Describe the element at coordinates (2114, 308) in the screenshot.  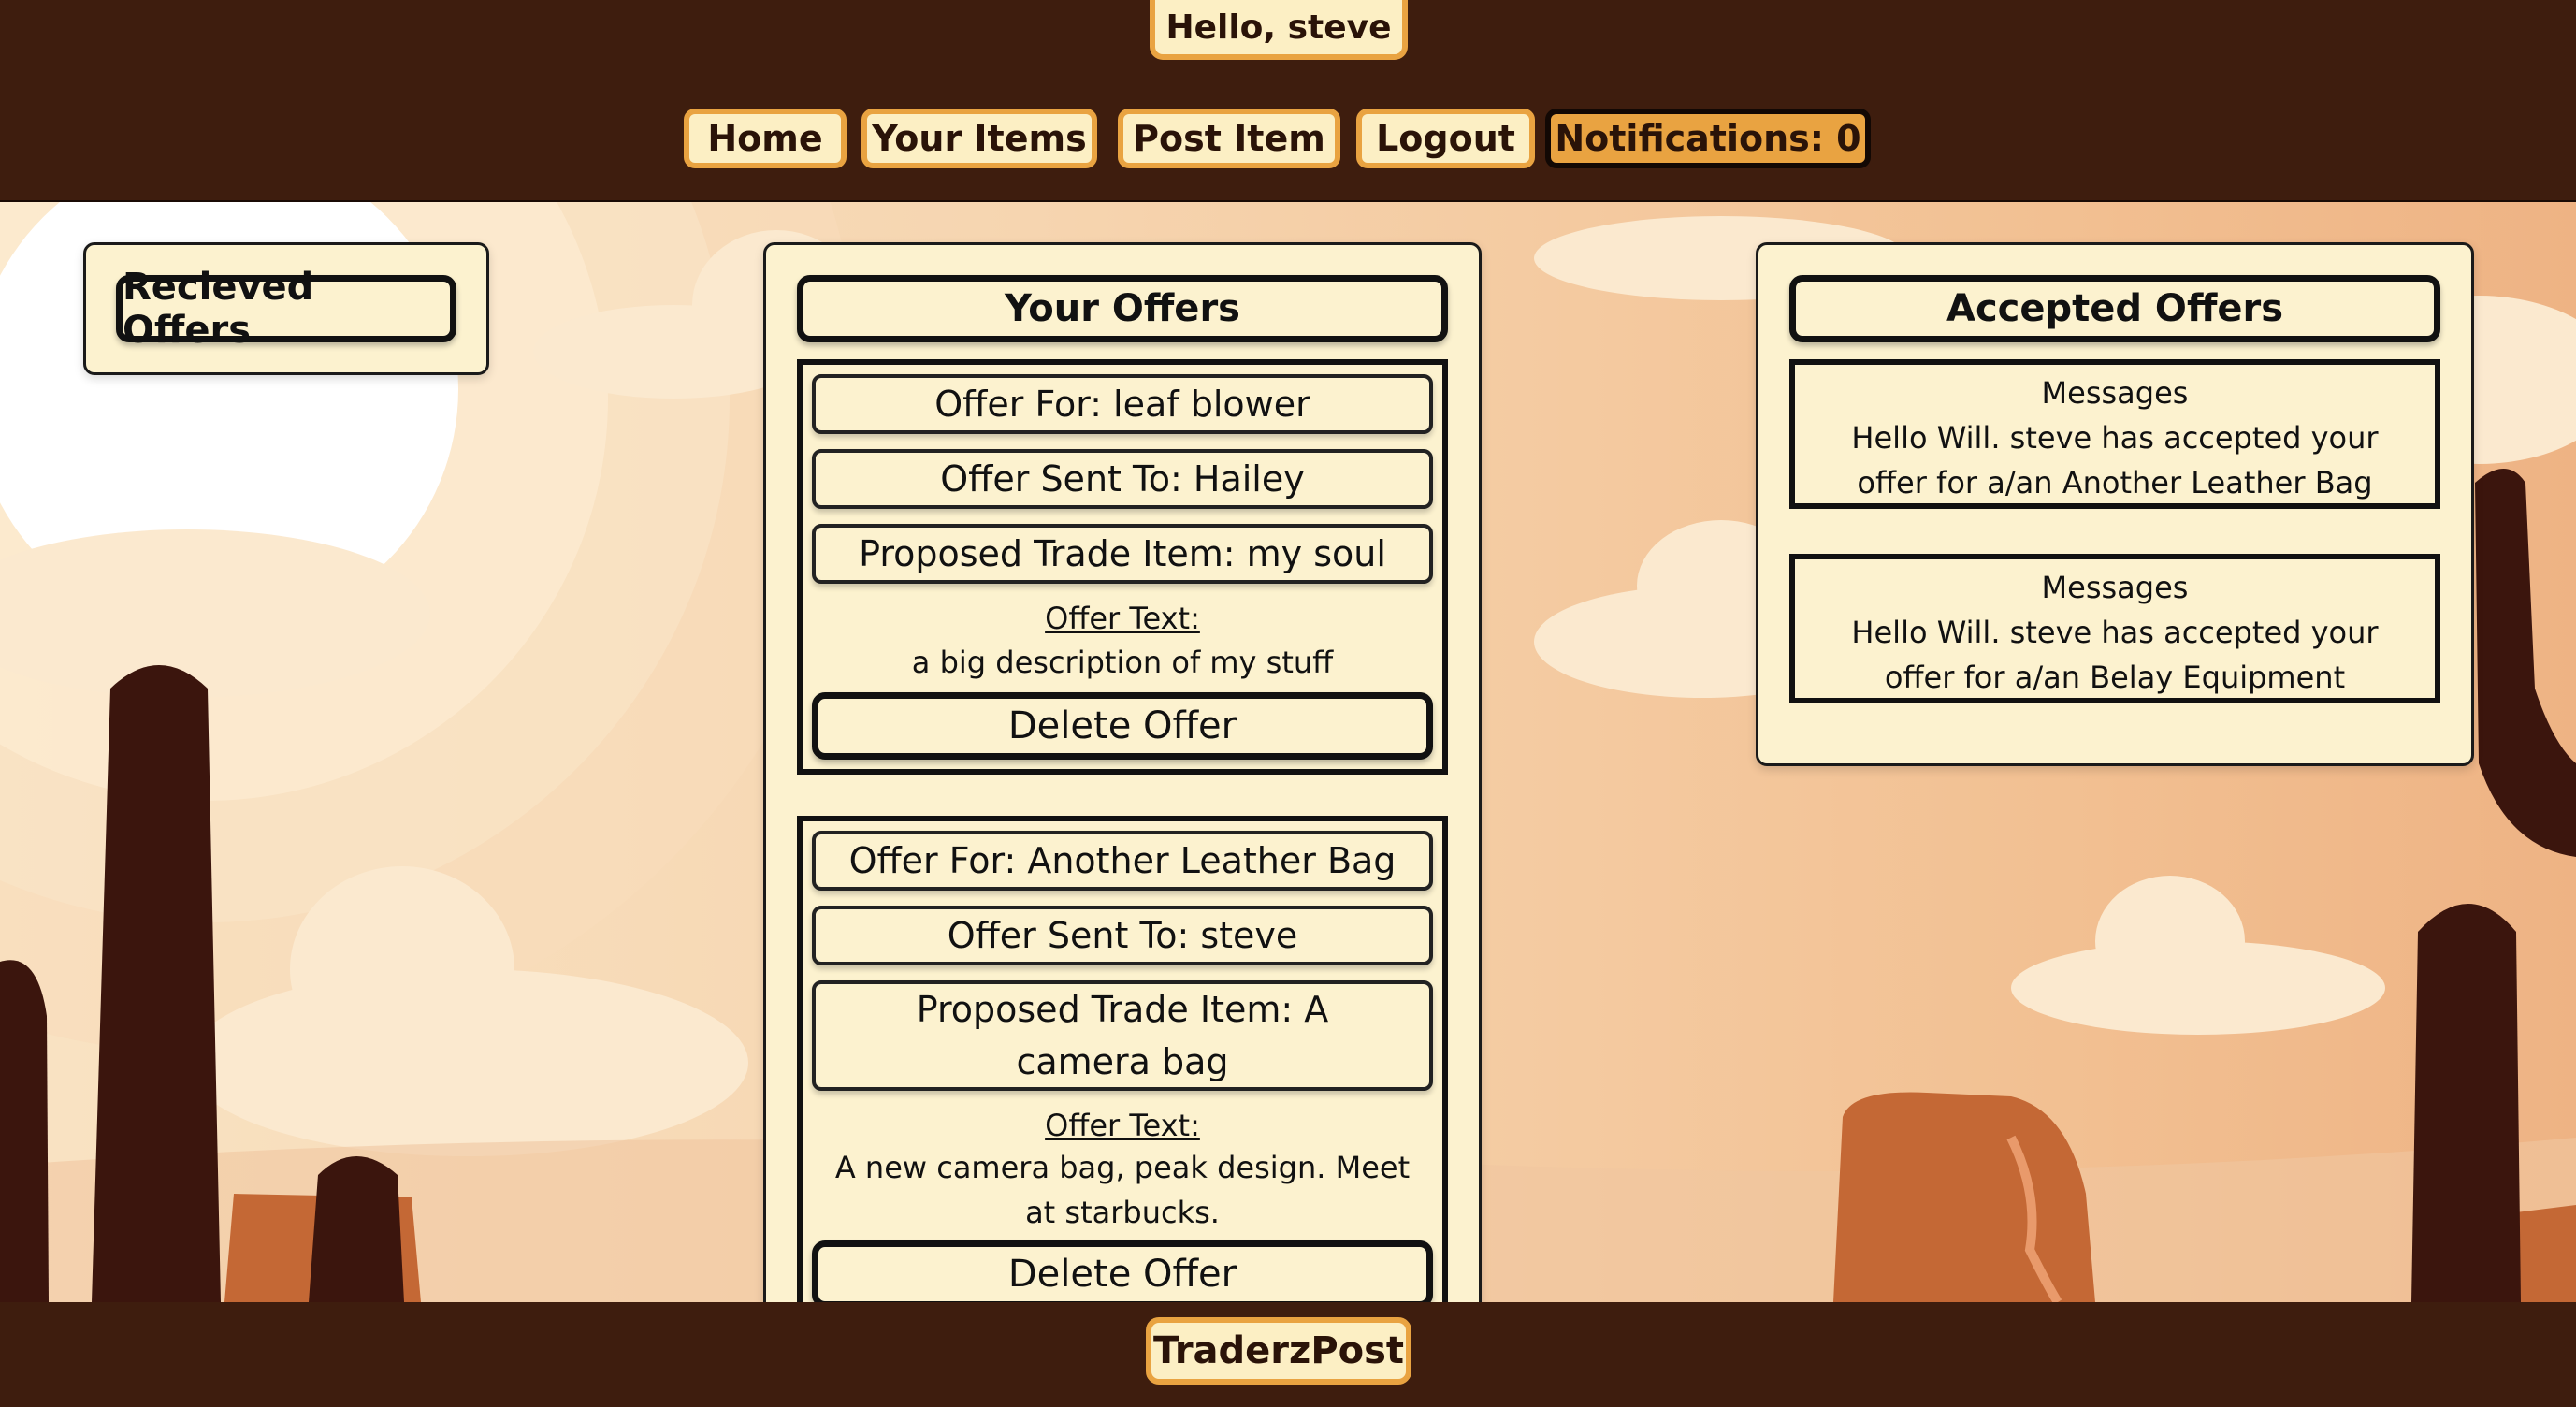
I see `accepted-offers-title: Accepted Offers` at that location.